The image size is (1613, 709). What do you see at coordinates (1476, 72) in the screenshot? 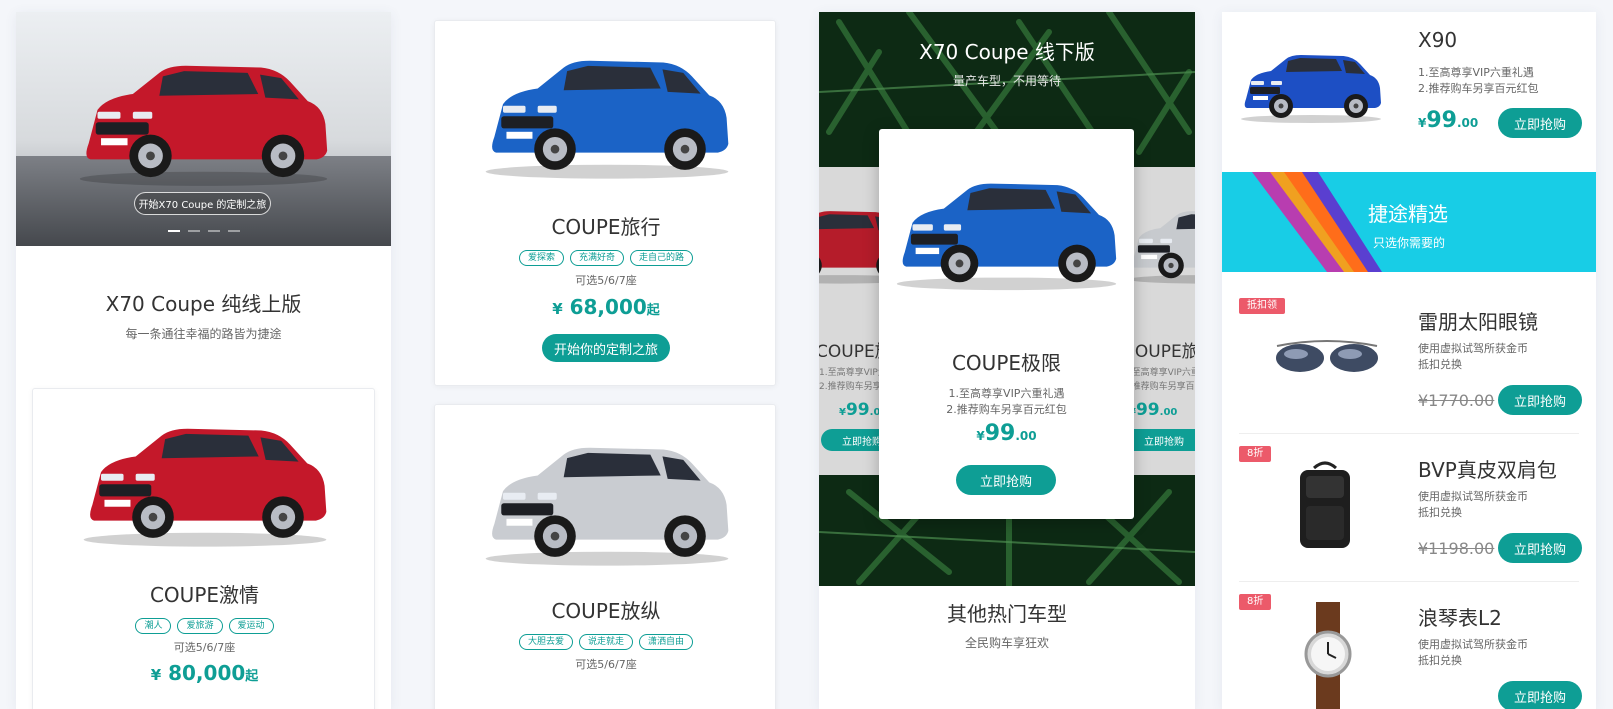
I see `product-line: 1.至高尊享VIP六重礼遇` at bounding box center [1476, 72].